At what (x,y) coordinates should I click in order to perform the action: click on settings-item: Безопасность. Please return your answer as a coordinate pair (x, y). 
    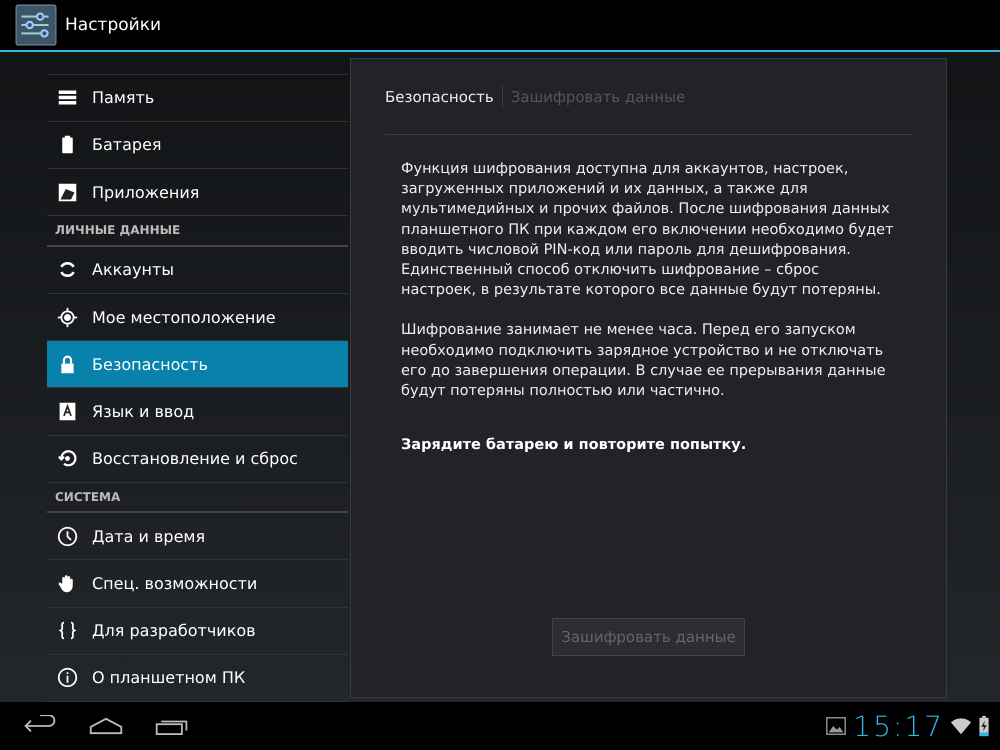
    Looking at the image, I should click on (197, 364).